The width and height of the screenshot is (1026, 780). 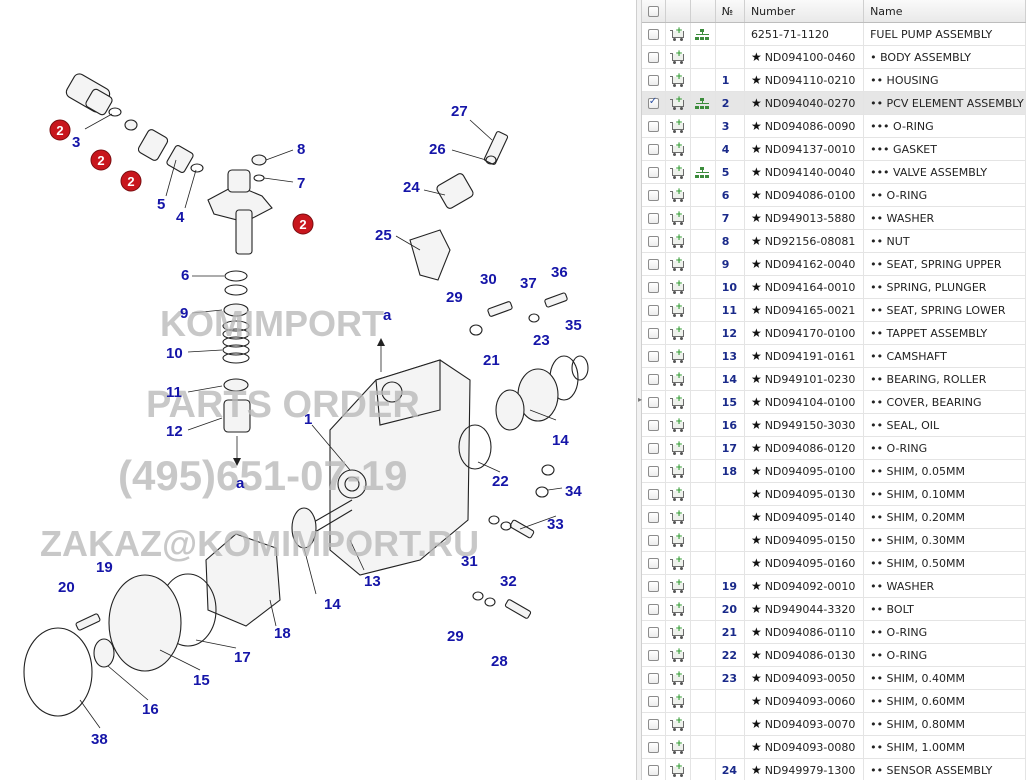 I want to click on row-part-number-cell: ★ ND094092-0010, so click(x=804, y=586).